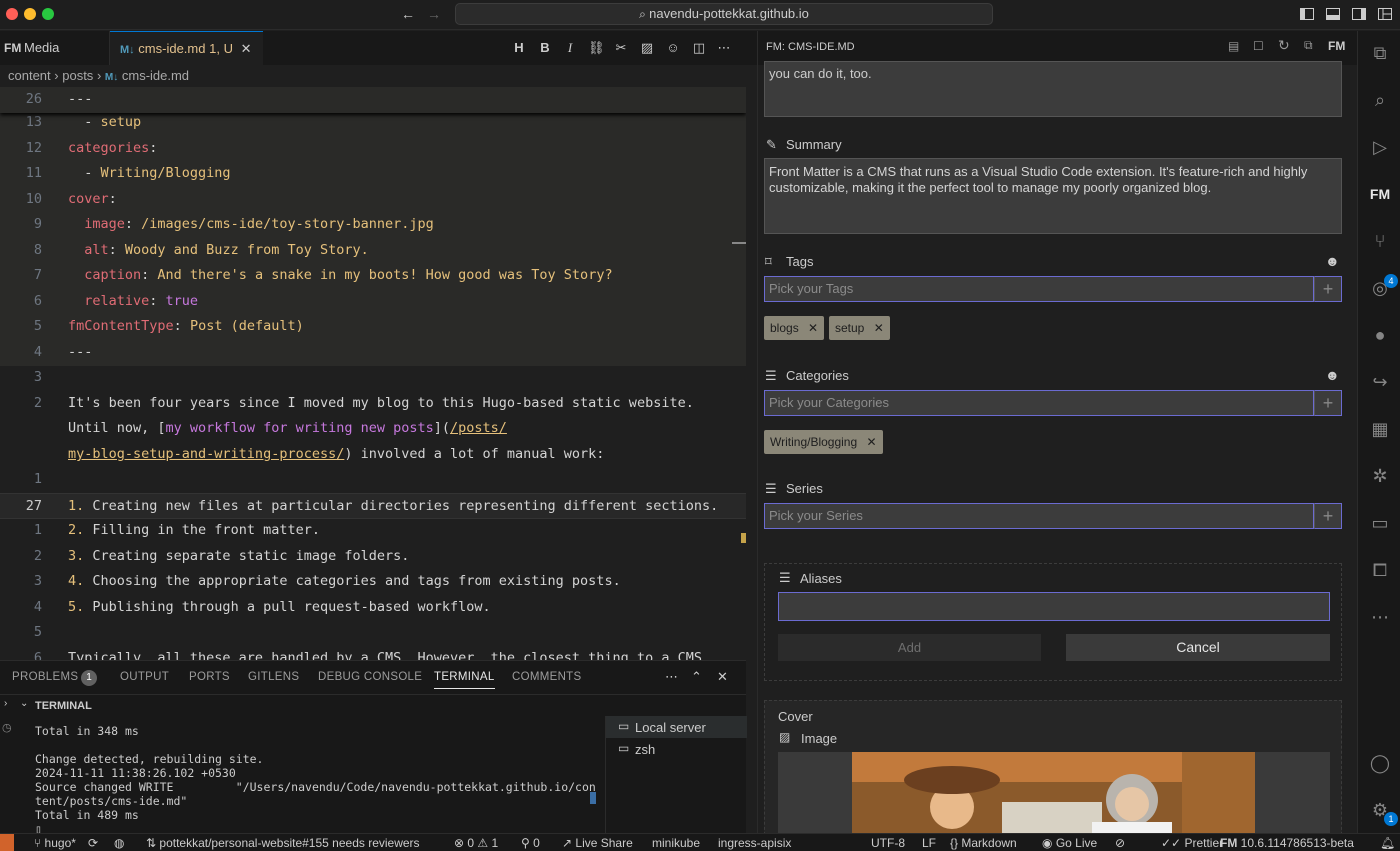 Image resolution: width=1400 pixels, height=851 pixels. What do you see at coordinates (370, 677) in the screenshot?
I see `tab-debug-console: DEBUG CONSOLE` at bounding box center [370, 677].